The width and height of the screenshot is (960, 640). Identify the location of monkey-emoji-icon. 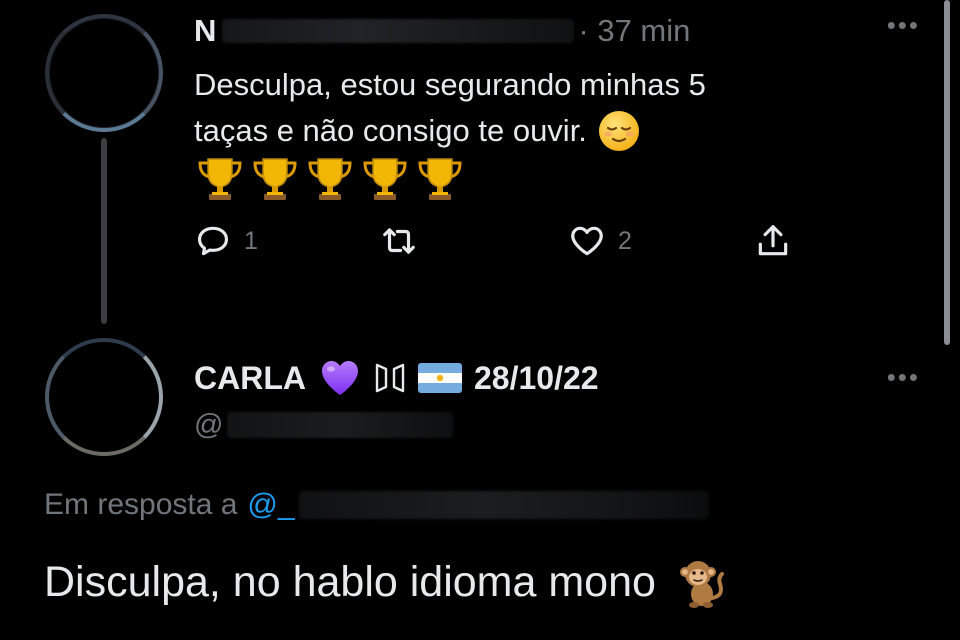
(701, 584).